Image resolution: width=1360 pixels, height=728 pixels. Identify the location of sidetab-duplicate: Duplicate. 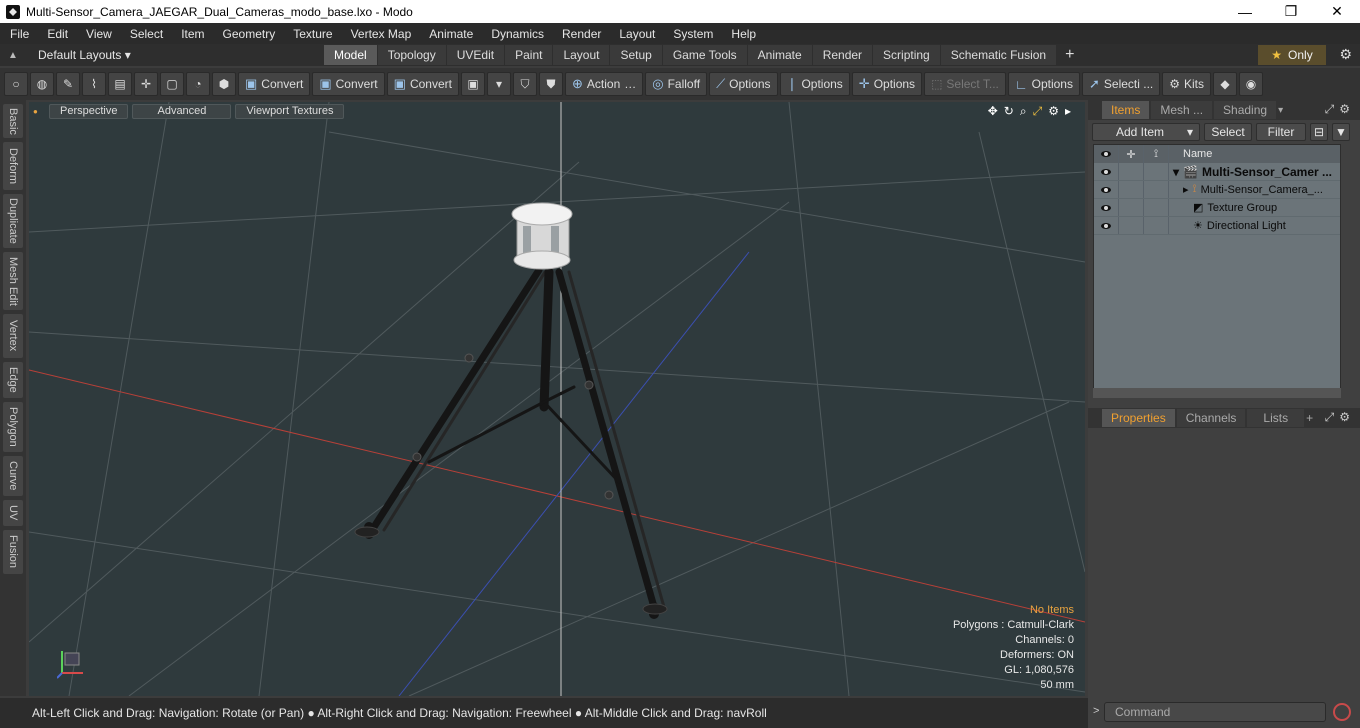
(13, 221).